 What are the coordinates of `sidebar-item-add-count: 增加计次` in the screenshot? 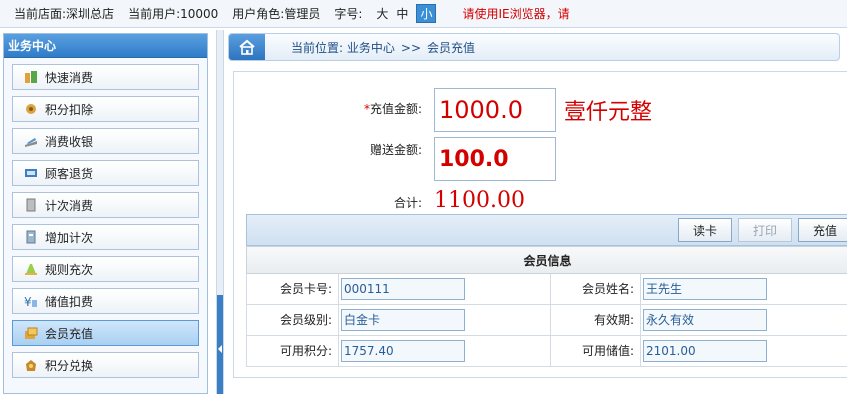 It's located at (105, 237).